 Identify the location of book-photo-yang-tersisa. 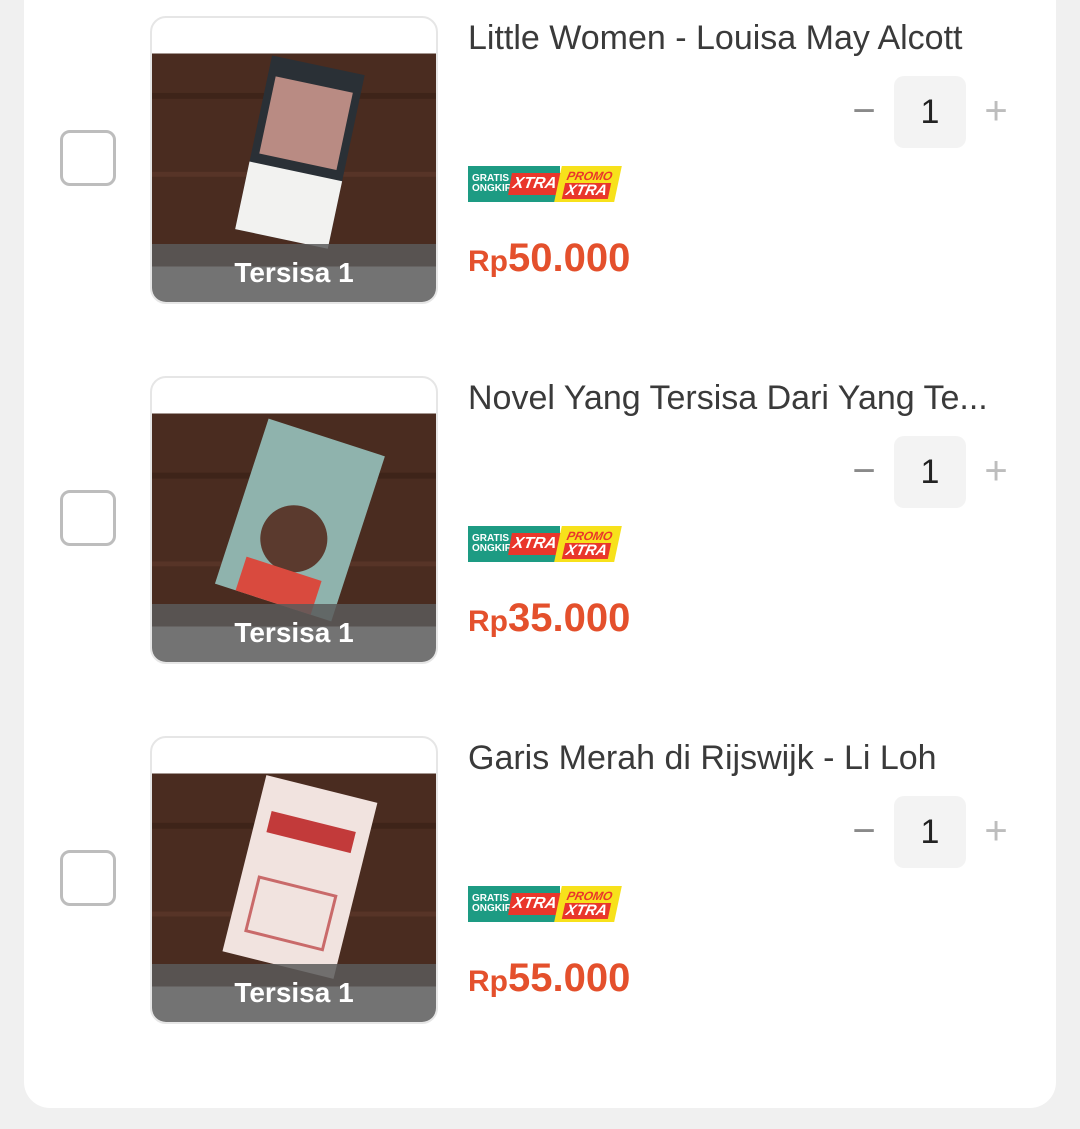
(294, 520).